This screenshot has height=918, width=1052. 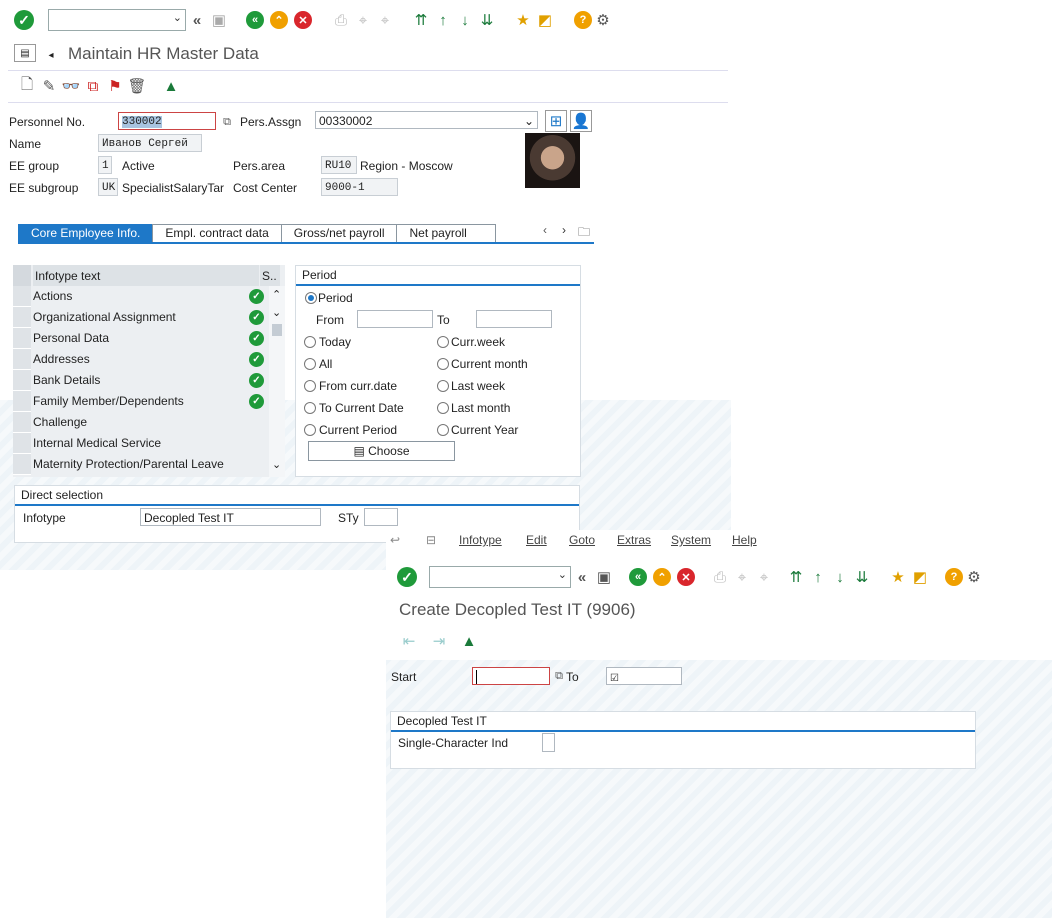 I want to click on scroll-down-icon: ⌄, so click(x=276, y=312).